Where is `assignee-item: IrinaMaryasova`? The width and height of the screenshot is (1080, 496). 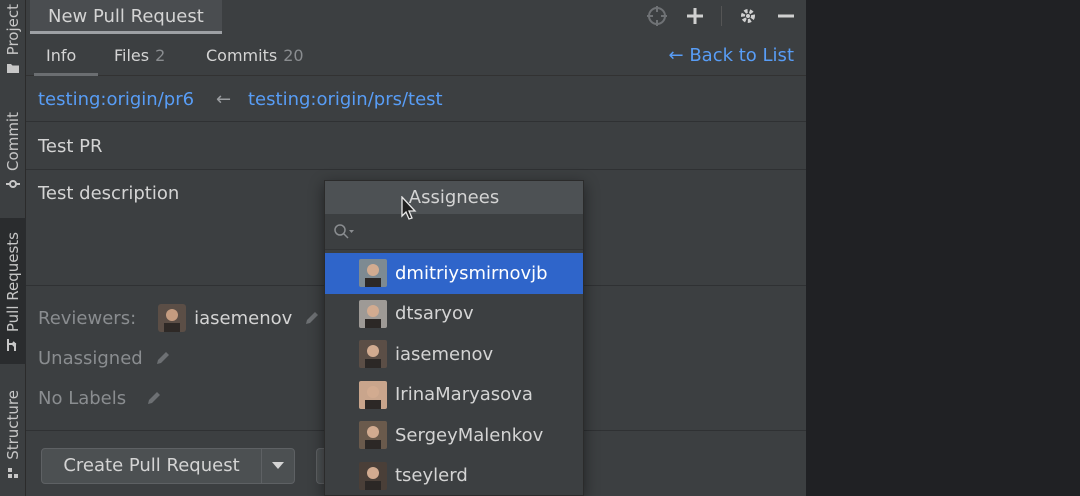 assignee-item: IrinaMaryasova is located at coordinates (454, 395).